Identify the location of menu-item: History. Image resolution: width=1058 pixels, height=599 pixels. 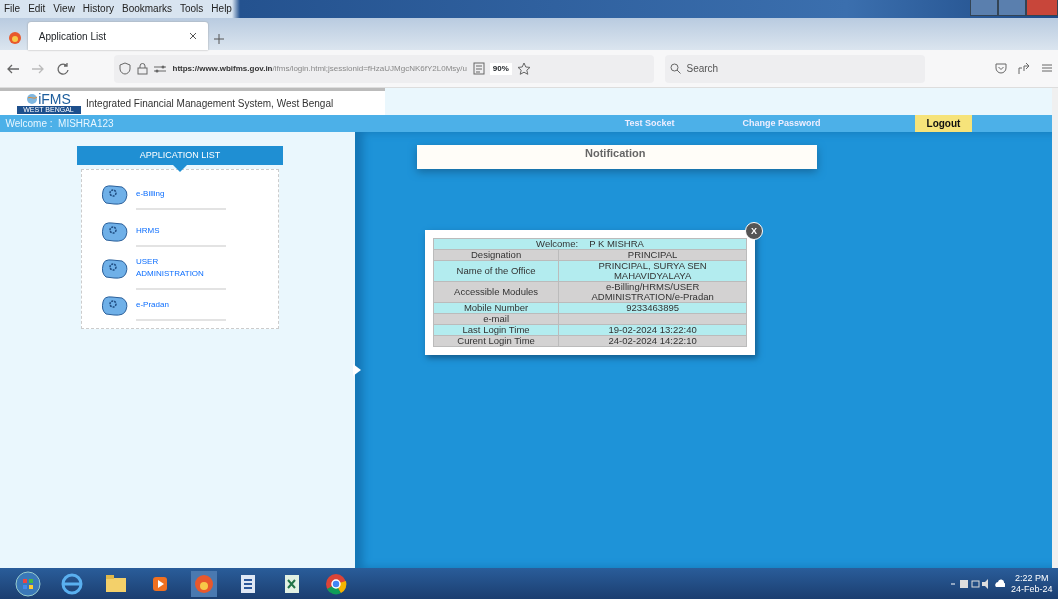
(98, 9).